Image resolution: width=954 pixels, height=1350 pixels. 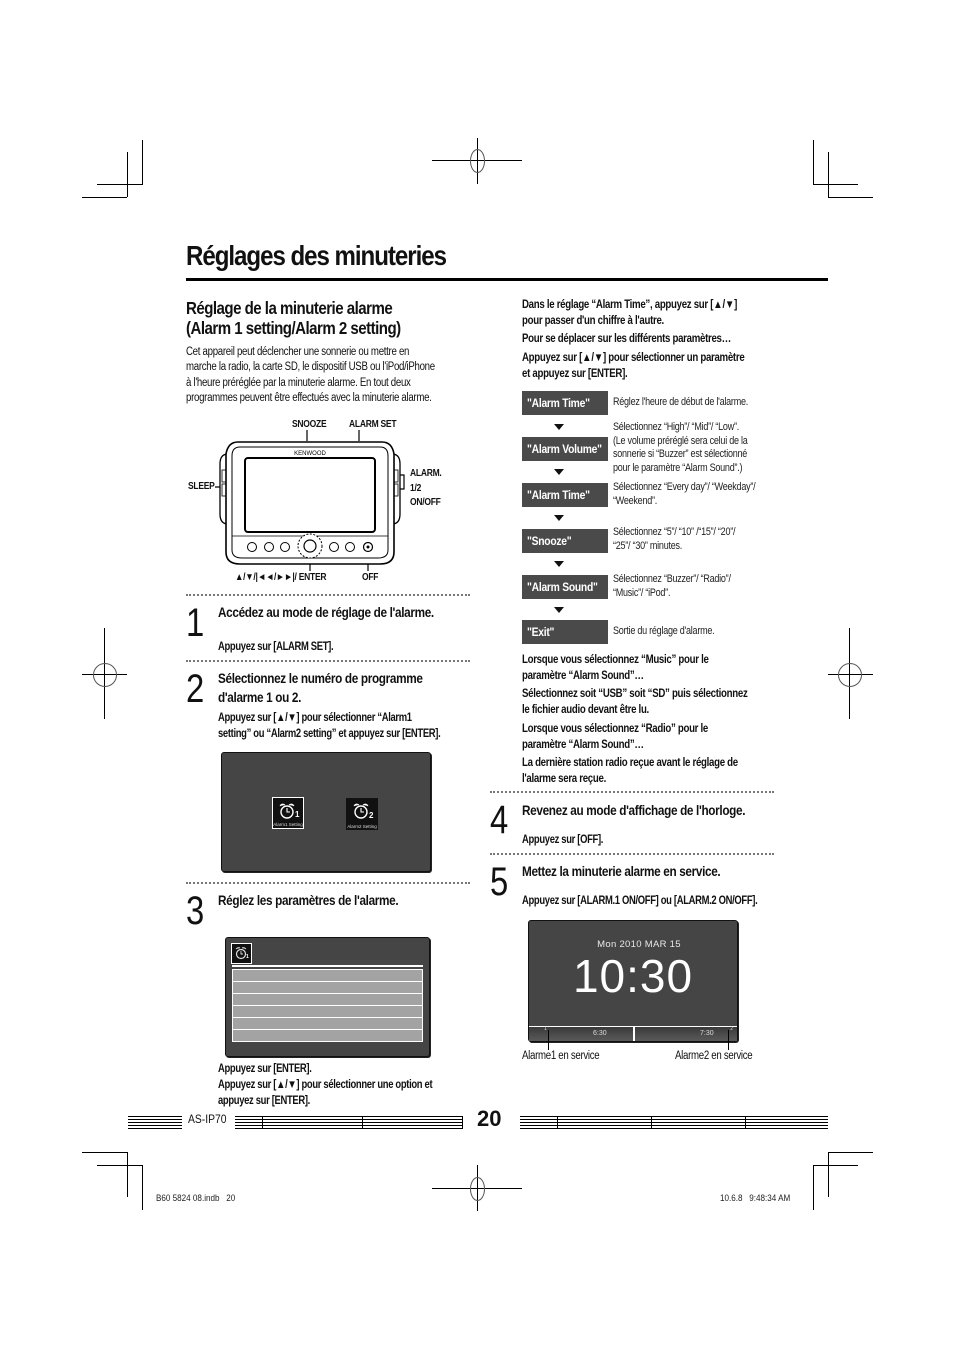 What do you see at coordinates (362, 826) in the screenshot?
I see `icon-caption: Alarm2 Setting` at bounding box center [362, 826].